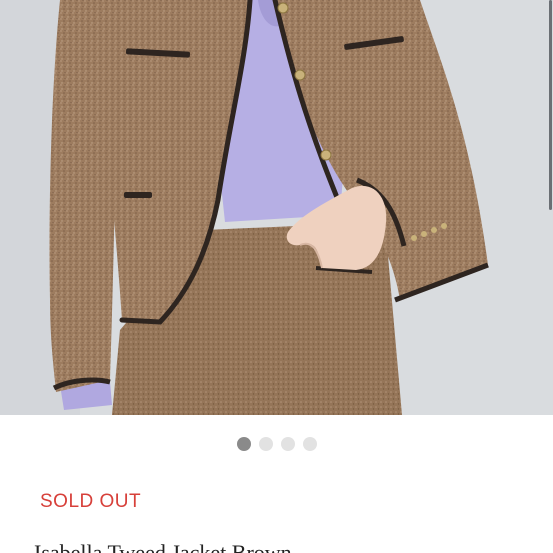 The height and width of the screenshot is (553, 553). Describe the element at coordinates (550, 105) in the screenshot. I see `image-scrollbar-thumb` at that location.